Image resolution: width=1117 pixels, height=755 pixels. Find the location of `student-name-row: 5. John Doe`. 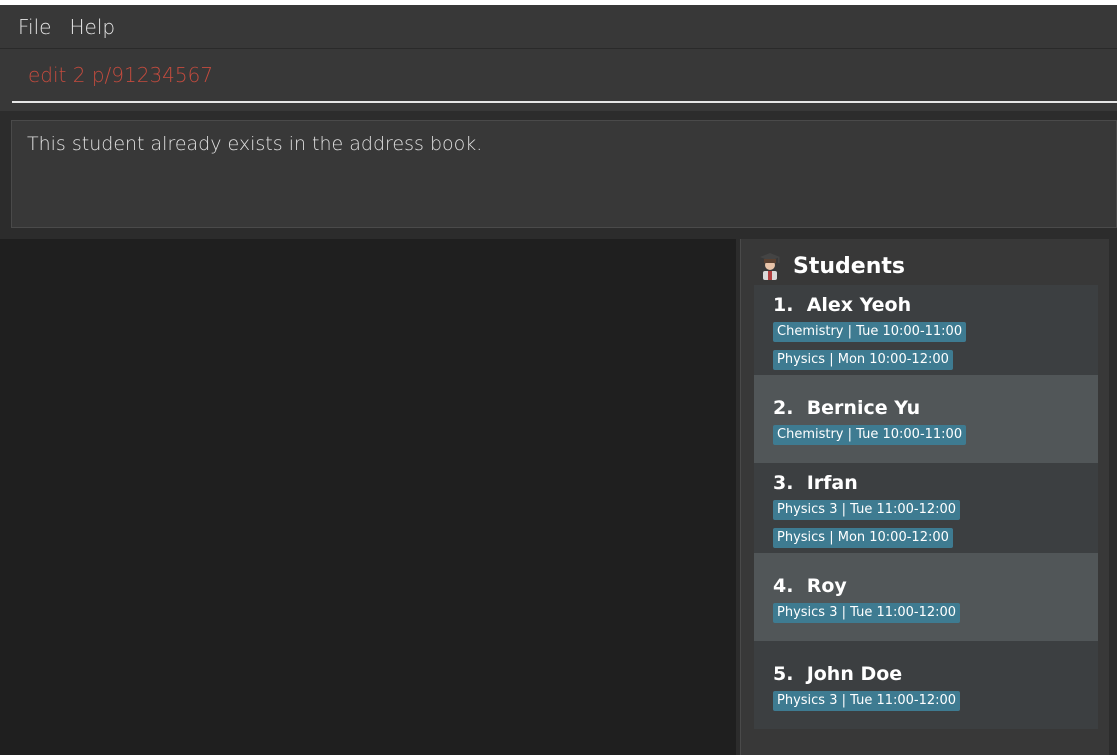

student-name-row: 5. John Doe is located at coordinates (935, 674).